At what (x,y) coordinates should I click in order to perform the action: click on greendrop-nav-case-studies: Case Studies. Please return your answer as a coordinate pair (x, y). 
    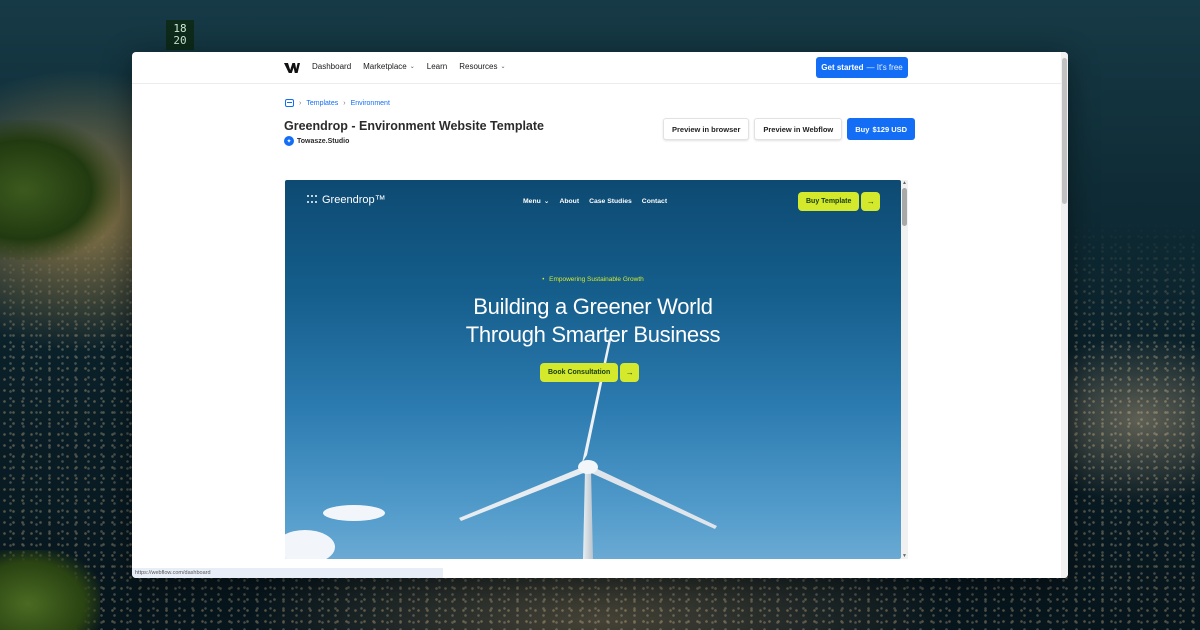
    Looking at the image, I should click on (610, 201).